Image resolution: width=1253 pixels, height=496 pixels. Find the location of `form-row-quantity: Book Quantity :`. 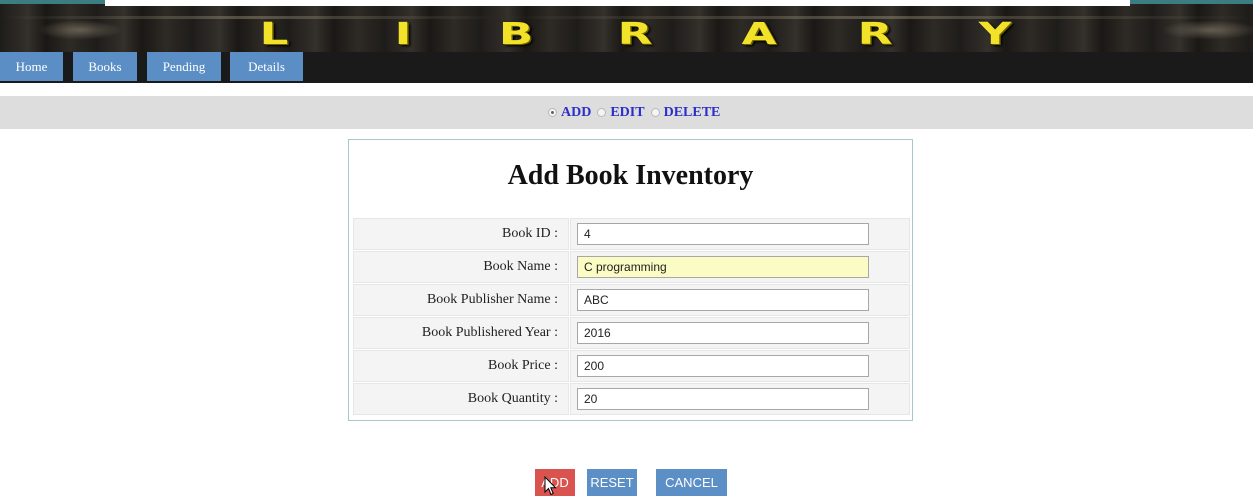

form-row-quantity: Book Quantity : is located at coordinates (631, 399).